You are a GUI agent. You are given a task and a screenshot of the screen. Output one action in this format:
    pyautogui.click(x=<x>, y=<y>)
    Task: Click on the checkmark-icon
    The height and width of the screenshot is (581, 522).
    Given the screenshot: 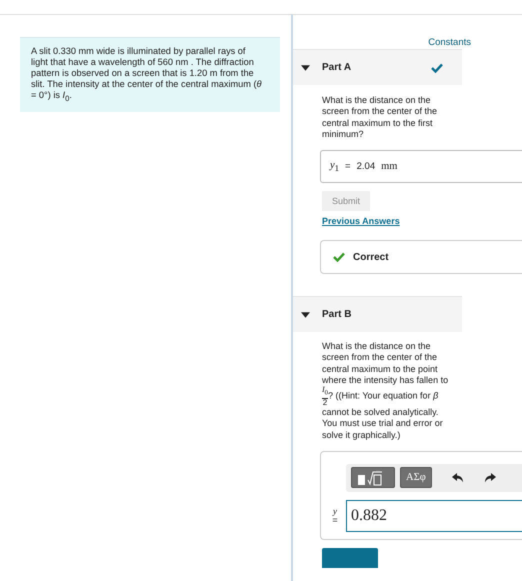 What is the action you would take?
    pyautogui.click(x=339, y=257)
    